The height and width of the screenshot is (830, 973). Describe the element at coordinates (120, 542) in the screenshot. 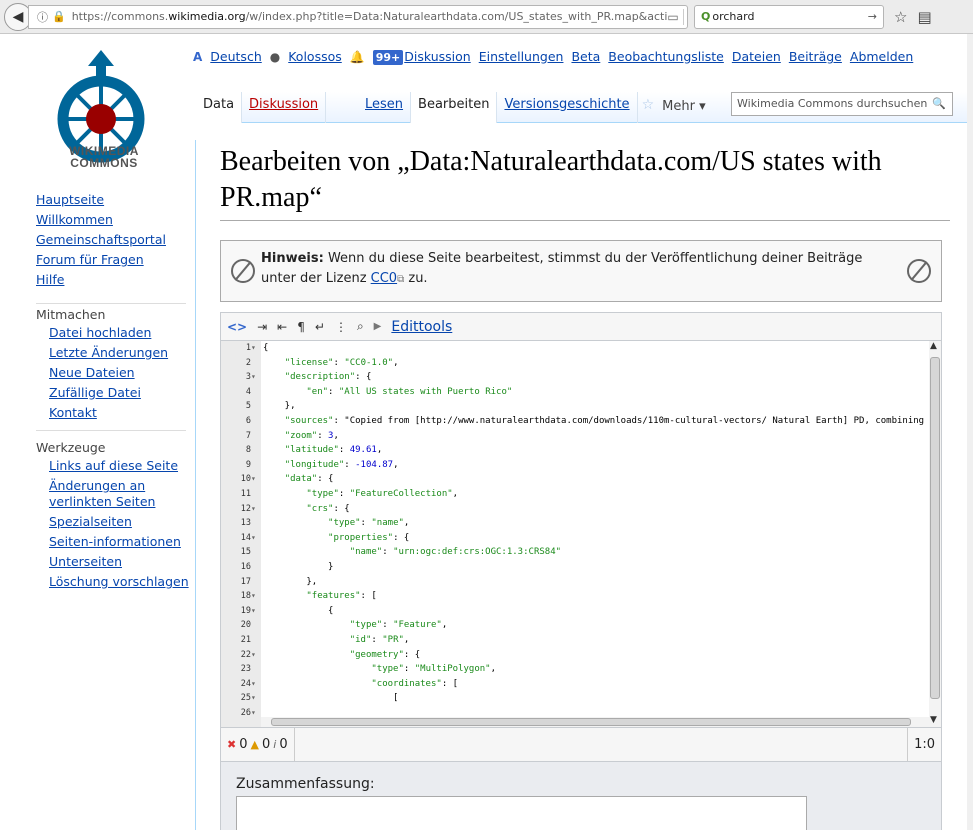

I see `sidebar-item-tools-3: Seiten-informationen` at that location.